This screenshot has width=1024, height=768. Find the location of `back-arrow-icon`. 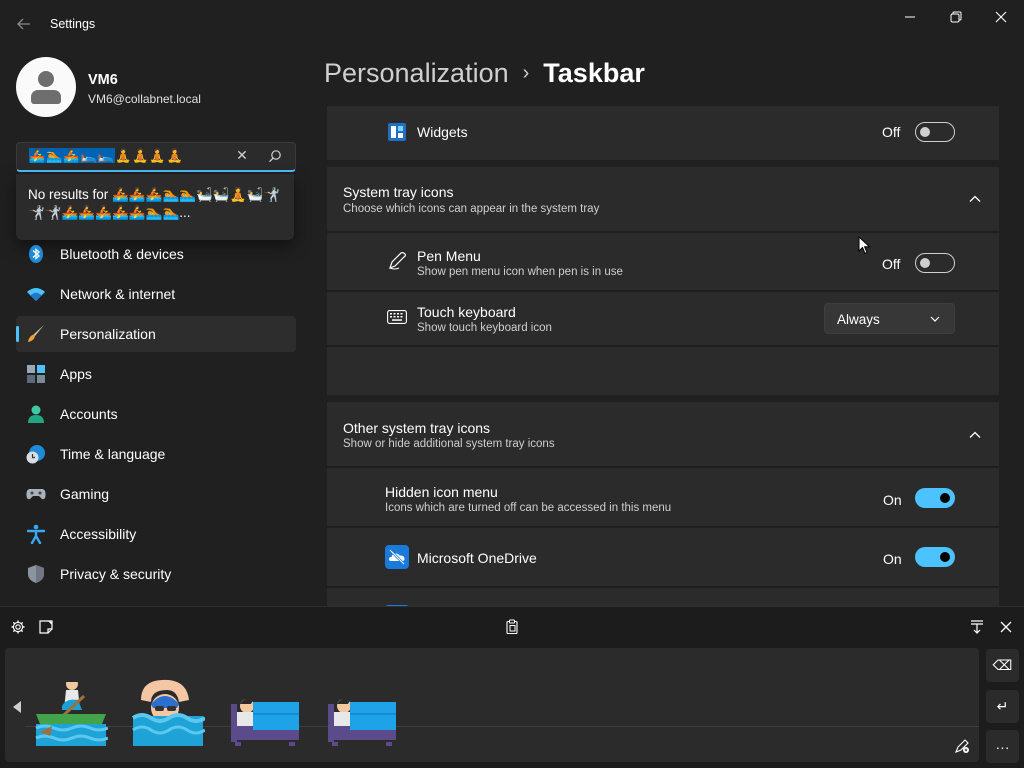

back-arrow-icon is located at coordinates (24, 24).